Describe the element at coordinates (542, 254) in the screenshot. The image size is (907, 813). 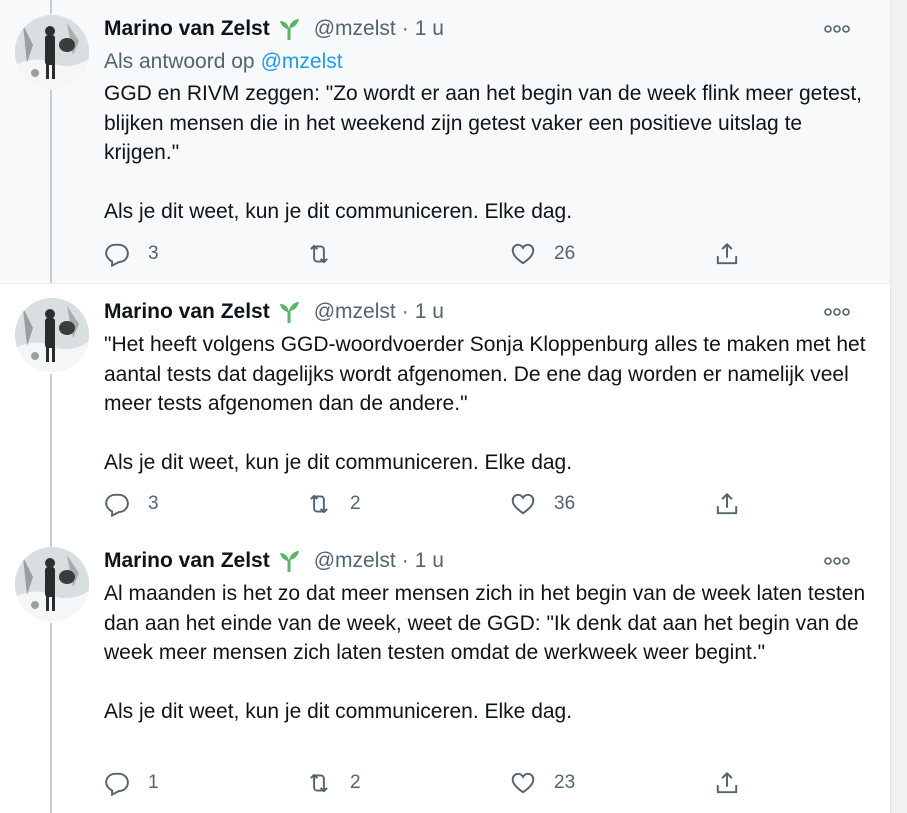
I see `like-button: 26` at that location.